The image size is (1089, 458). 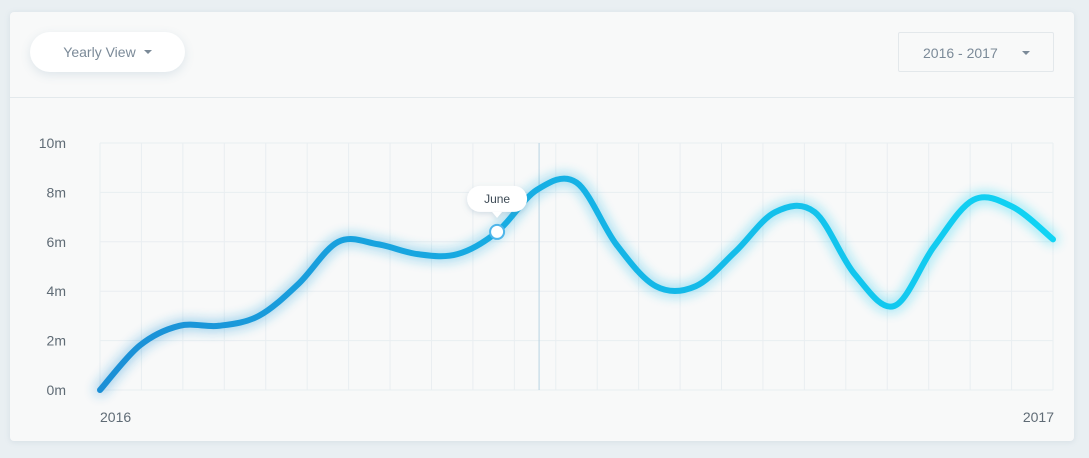 What do you see at coordinates (56, 192) in the screenshot?
I see `y-tick-label: 8m` at bounding box center [56, 192].